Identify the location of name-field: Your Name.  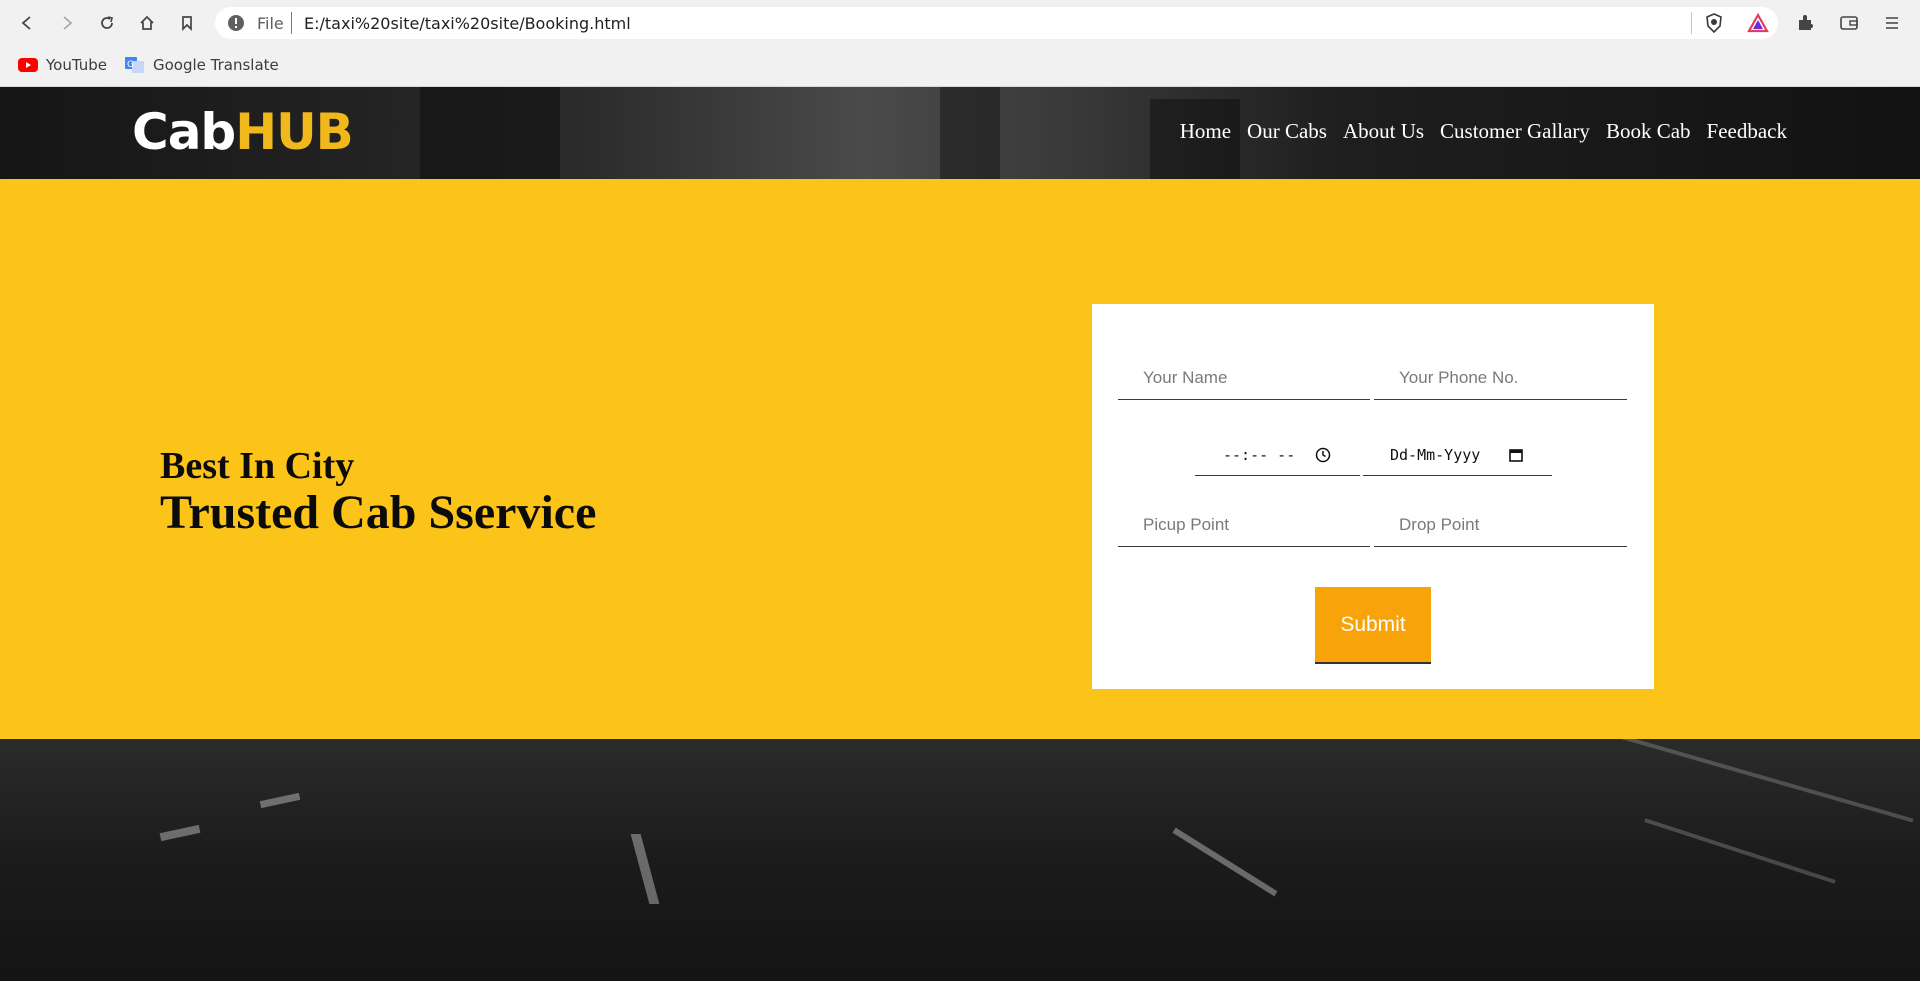
(1244, 383).